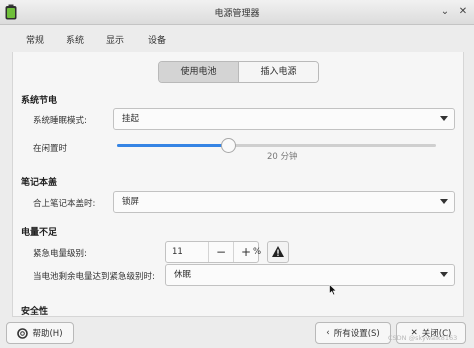  I want to click on critical-action-value: 休眠, so click(183, 275).